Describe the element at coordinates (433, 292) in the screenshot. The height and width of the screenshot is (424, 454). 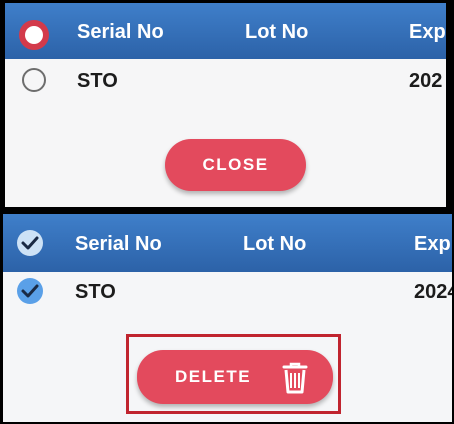
I see `row-exp-value: 2024` at that location.